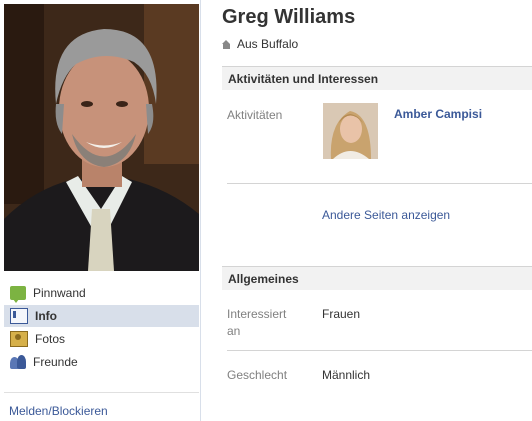 This screenshot has height=421, width=532. I want to click on location-text: Aus Buffalo, so click(268, 44).